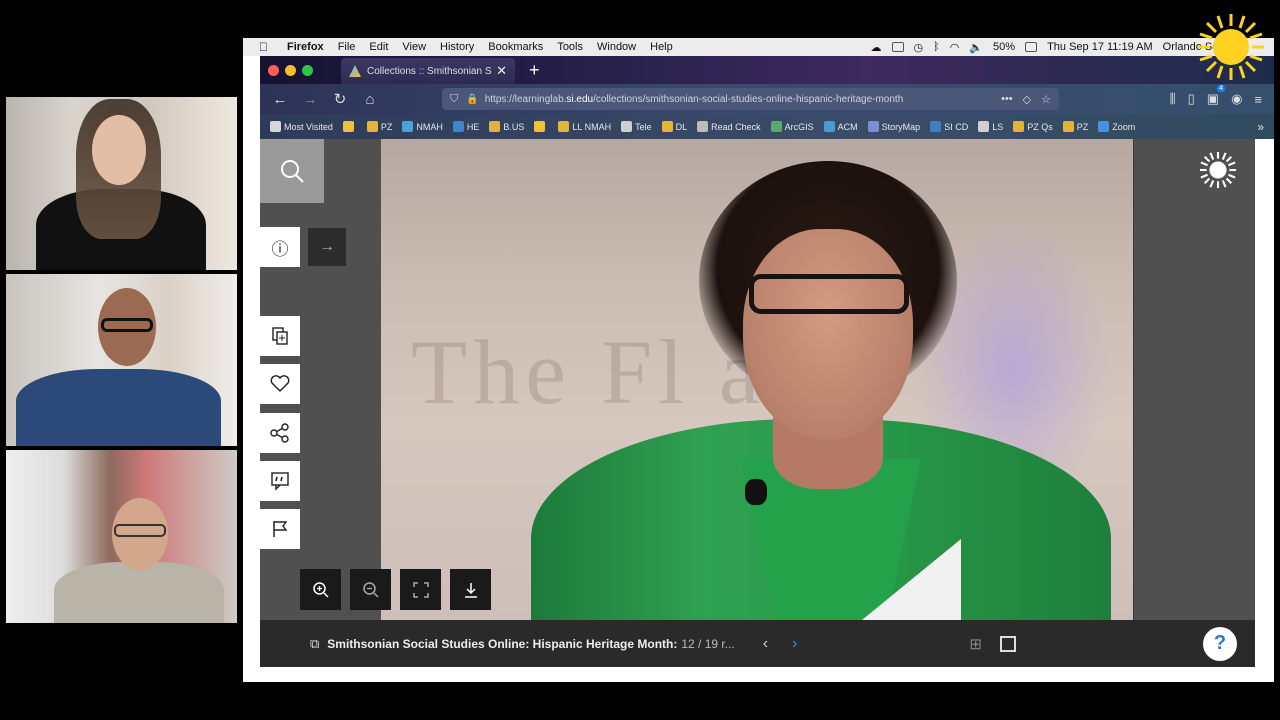  Describe the element at coordinates (422, 126) in the screenshot. I see `bookmark-item: NMAH` at that location.